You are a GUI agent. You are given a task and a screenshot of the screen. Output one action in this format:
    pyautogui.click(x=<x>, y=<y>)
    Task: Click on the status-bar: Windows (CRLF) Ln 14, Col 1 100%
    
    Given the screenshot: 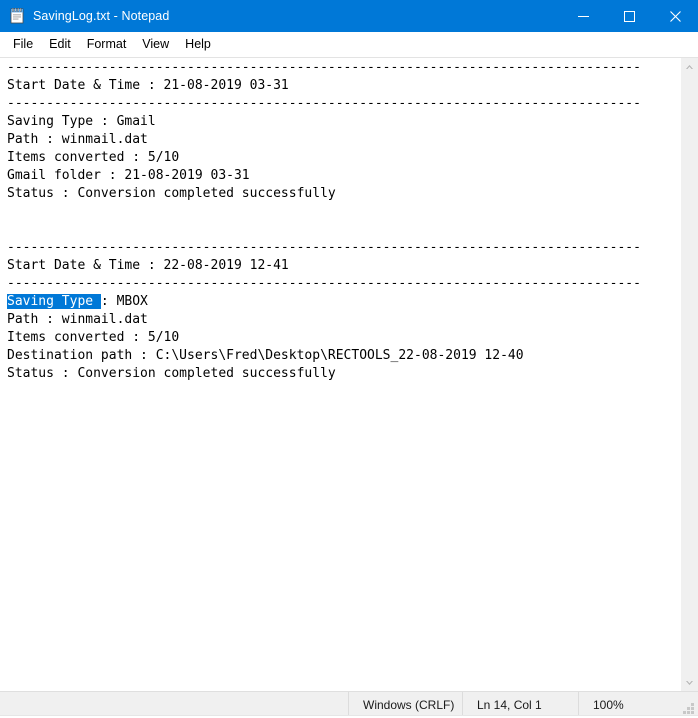 What is the action you would take?
    pyautogui.click(x=349, y=704)
    